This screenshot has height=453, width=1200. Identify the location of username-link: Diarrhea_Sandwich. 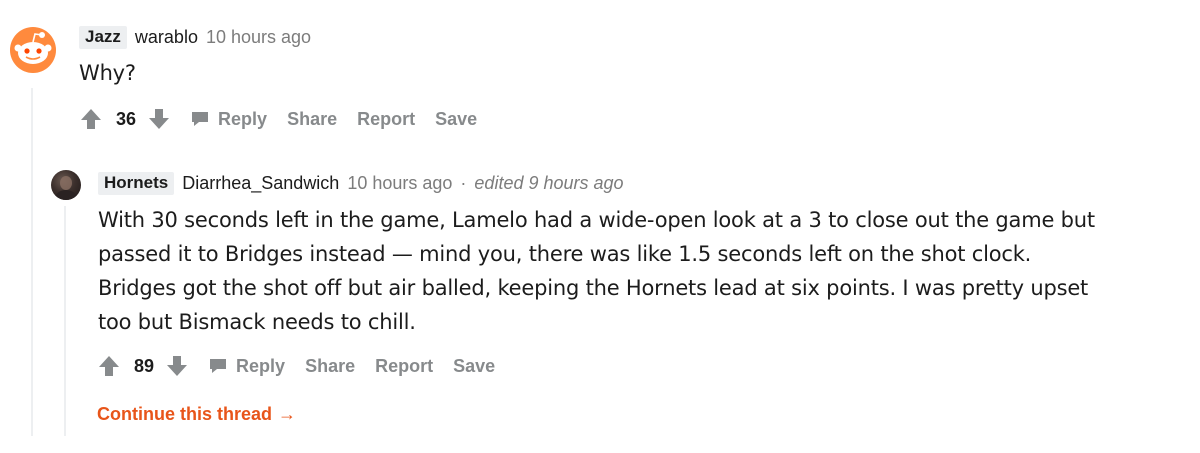
(260, 183).